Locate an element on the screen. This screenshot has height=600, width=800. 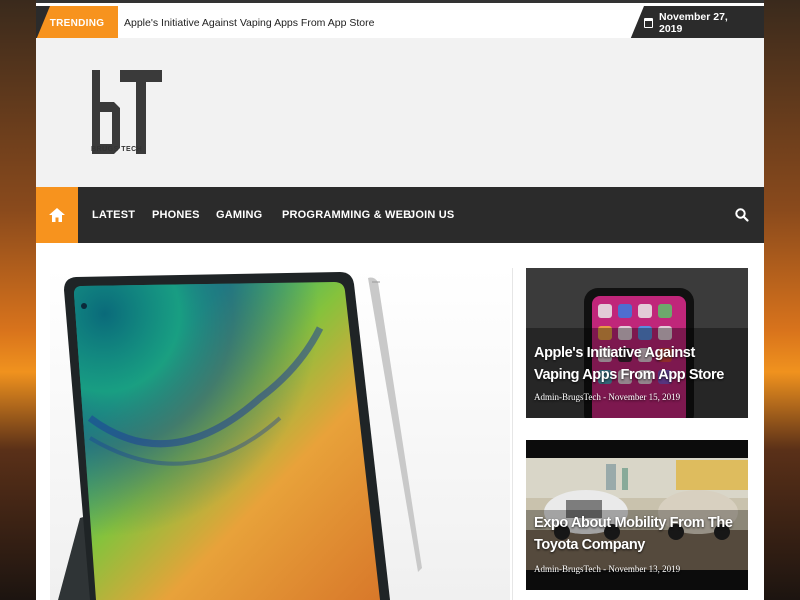
trending-label-text: TRENDING is located at coordinates (77, 23).